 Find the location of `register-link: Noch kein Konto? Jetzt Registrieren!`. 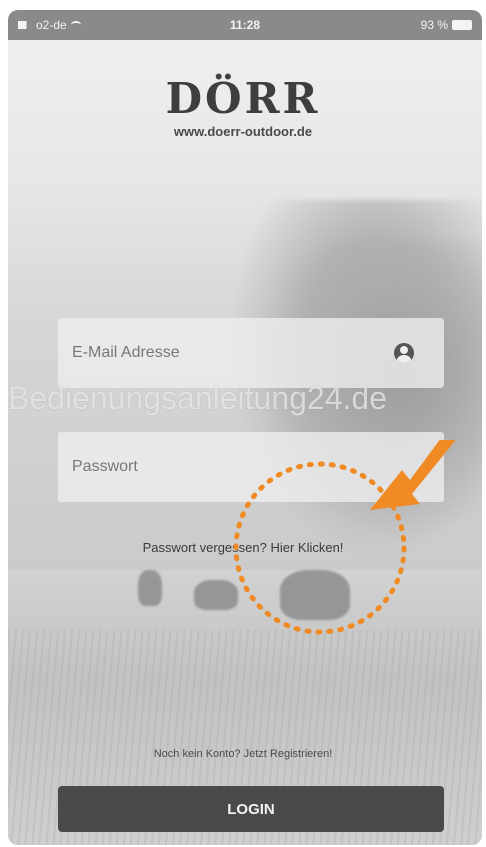

register-link: Noch kein Konto? Jetzt Registrieren! is located at coordinates (243, 754).